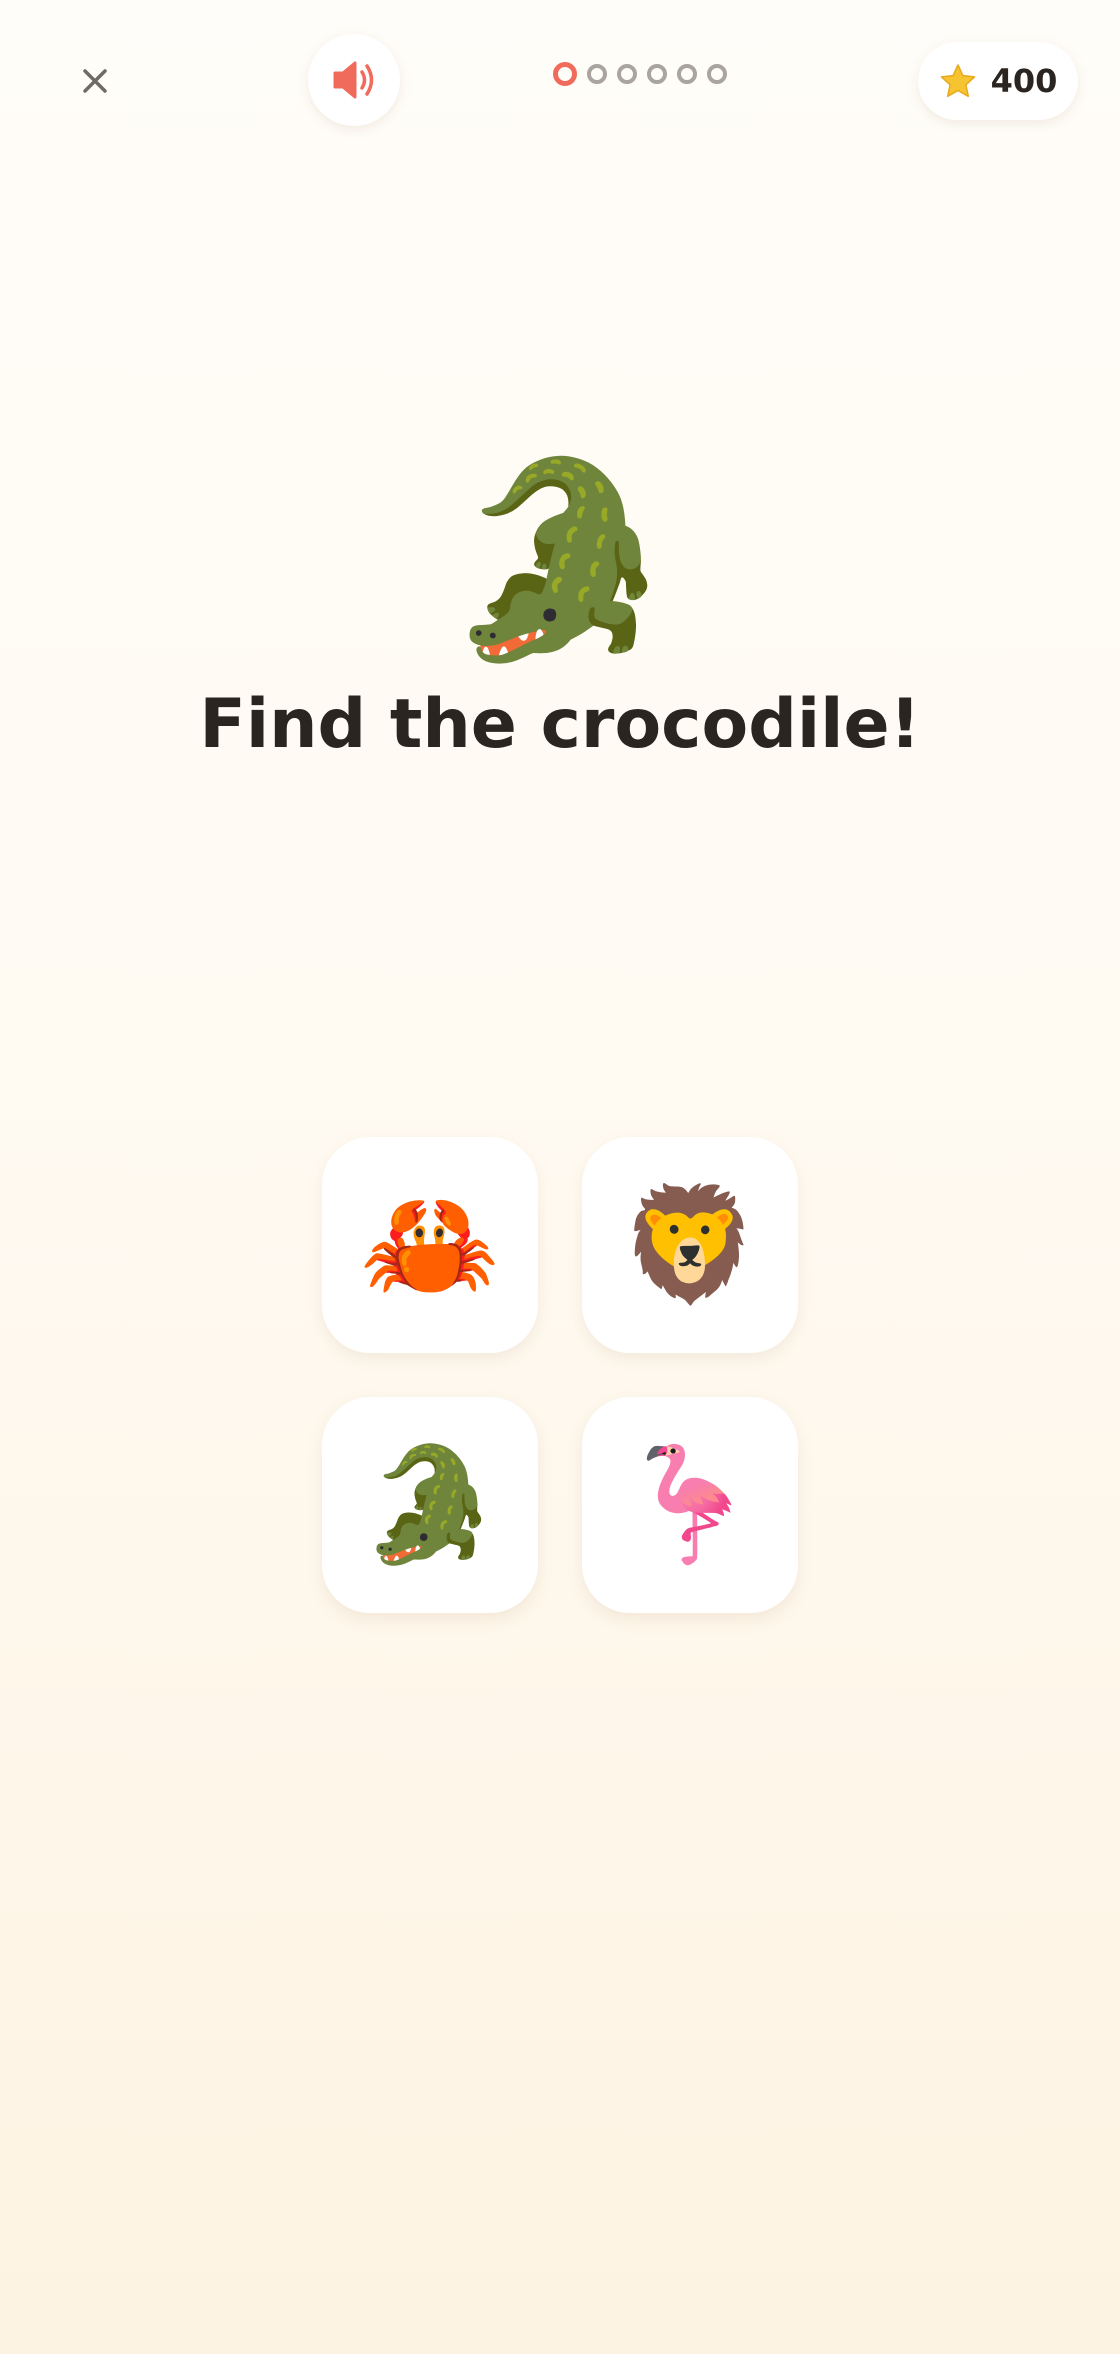 The height and width of the screenshot is (2354, 1120). What do you see at coordinates (1024, 81) in the screenshot?
I see `score-value: 400` at bounding box center [1024, 81].